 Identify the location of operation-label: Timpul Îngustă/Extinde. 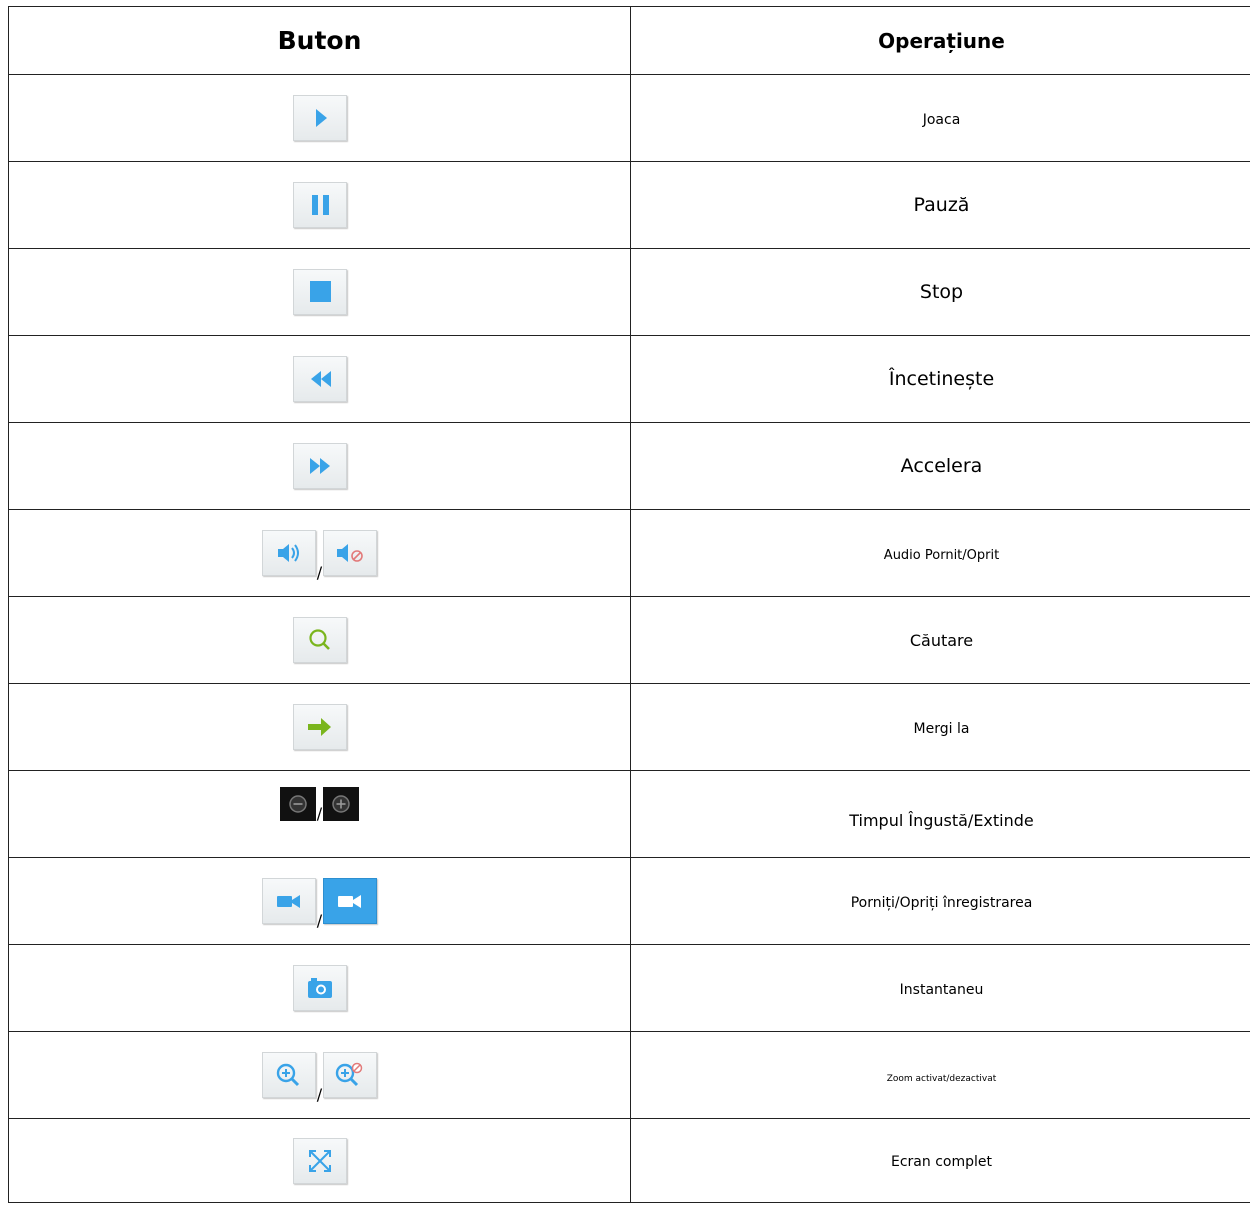
(941, 820).